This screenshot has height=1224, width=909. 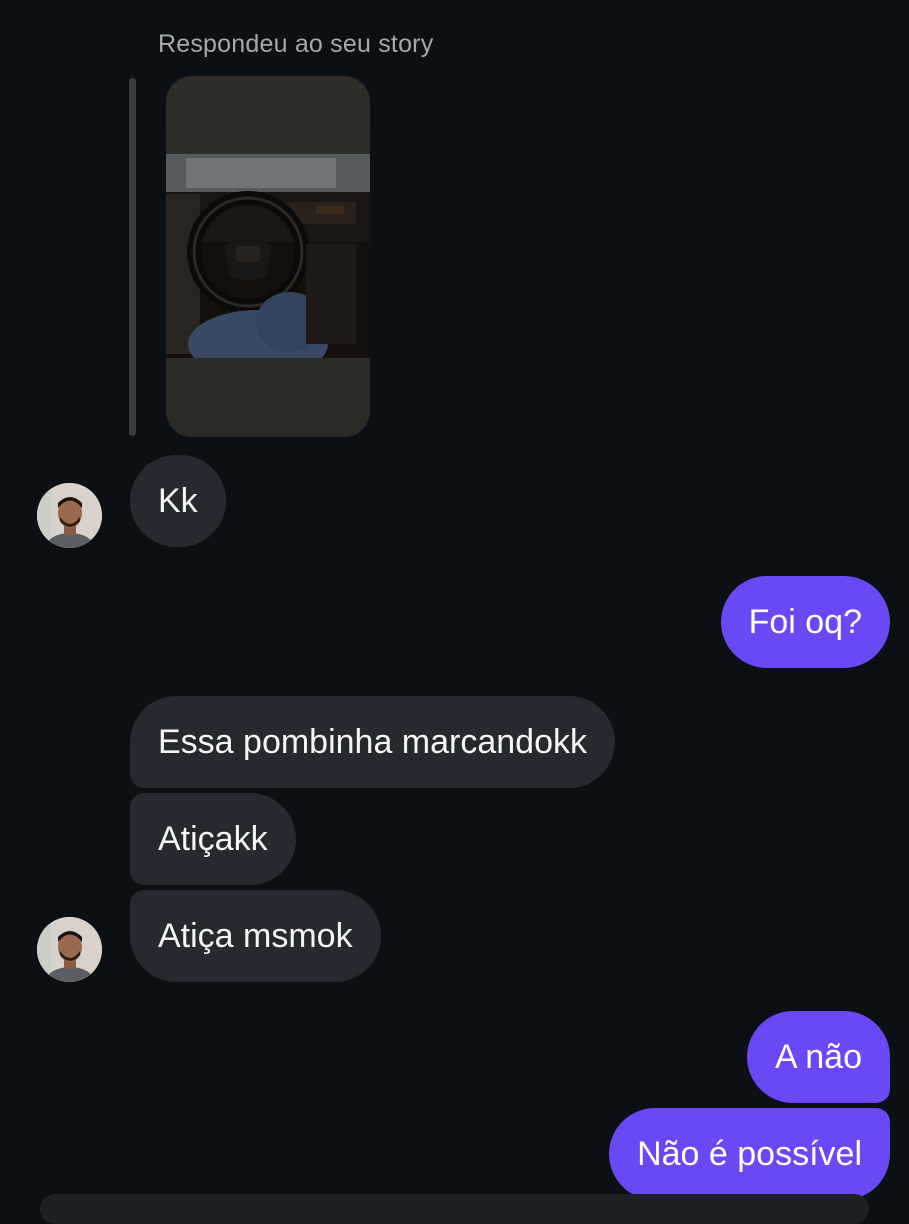 I want to click on outgoing-message-bubble: Não é possível, so click(x=749, y=1154).